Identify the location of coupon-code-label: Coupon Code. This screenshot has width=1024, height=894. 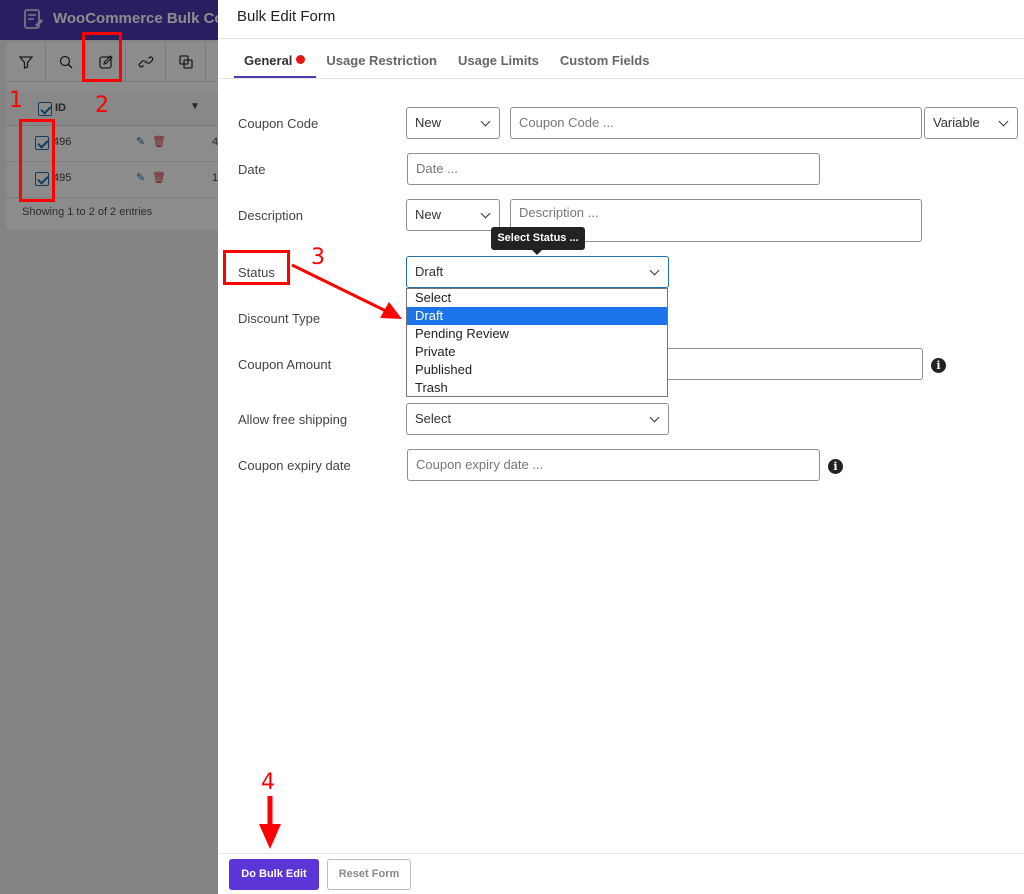
(278, 123).